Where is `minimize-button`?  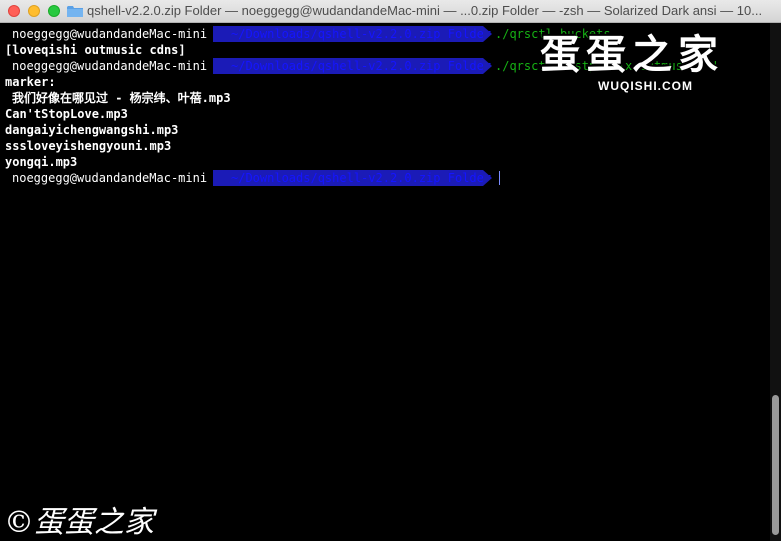 minimize-button is located at coordinates (34, 11).